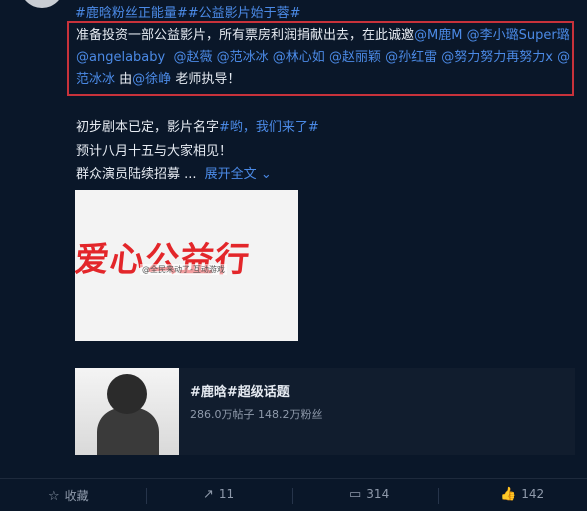 The image size is (587, 511). Describe the element at coordinates (183, 269) in the screenshot. I see `image-watermark: @全民来动了-互动游戏` at that location.